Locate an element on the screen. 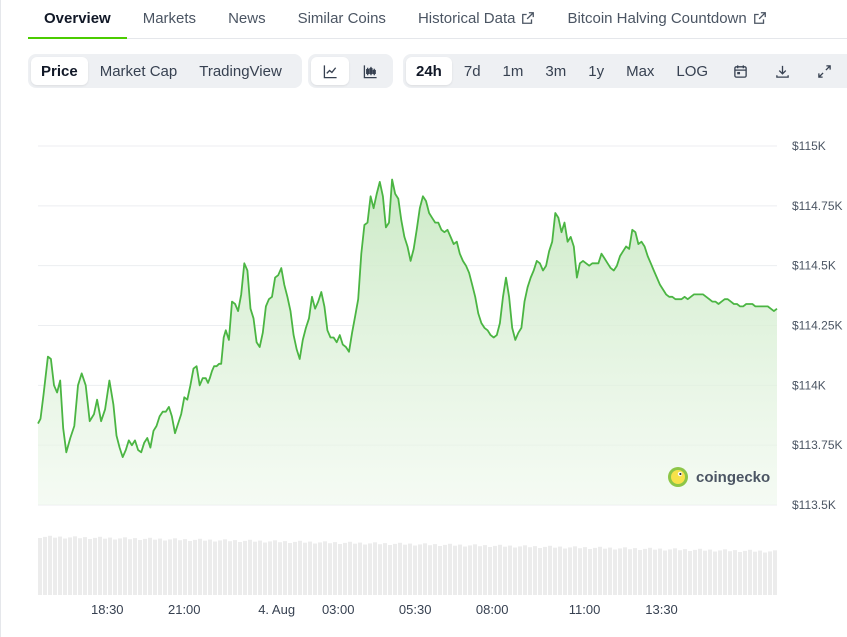 Image resolution: width=847 pixels, height=637 pixels. tab-label: Historical Data is located at coordinates (466, 18).